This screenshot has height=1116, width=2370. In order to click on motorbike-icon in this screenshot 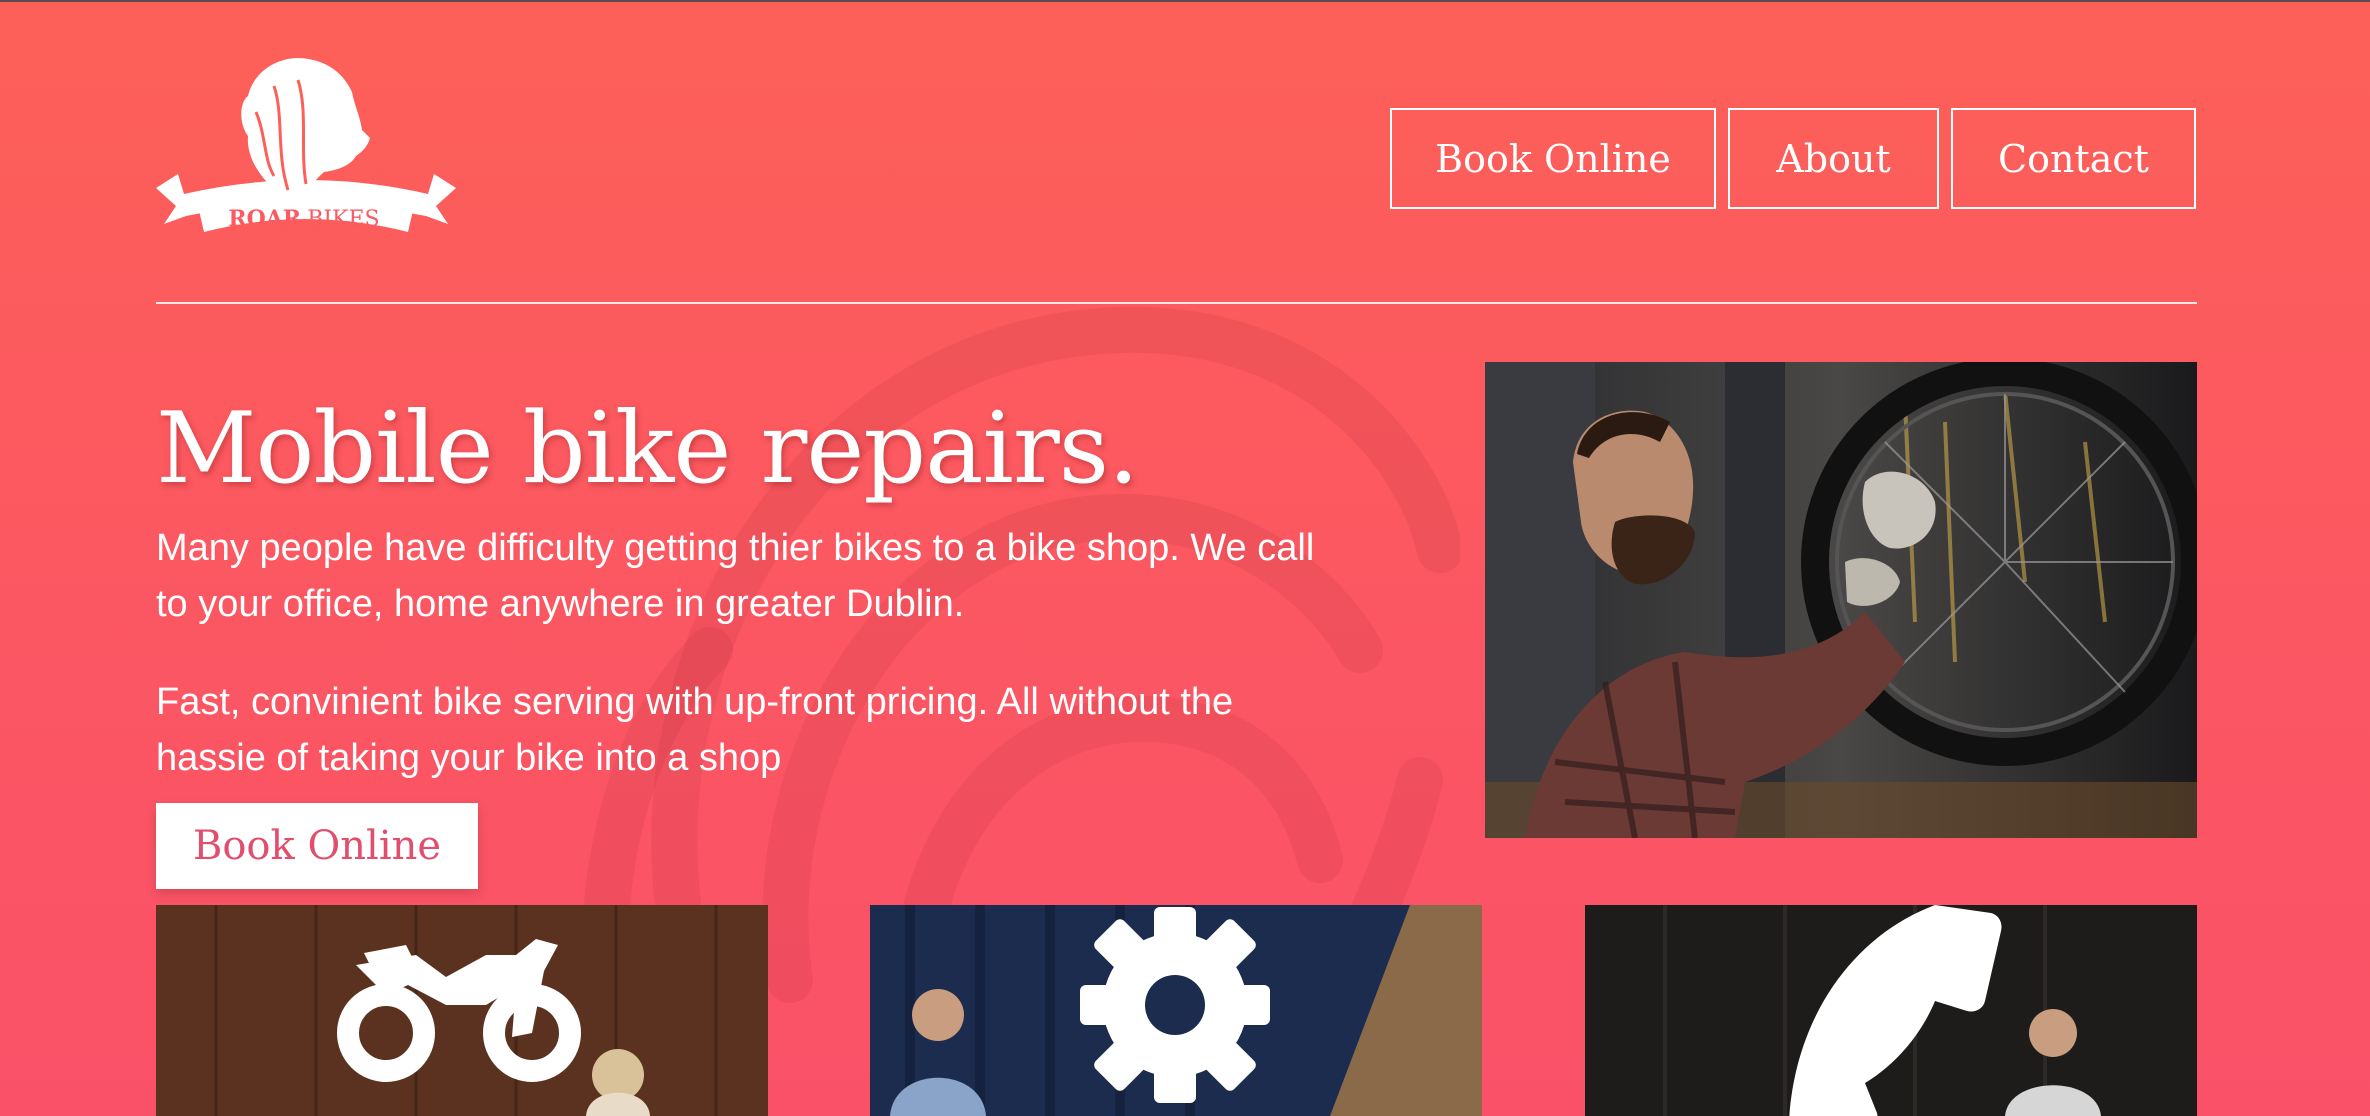, I will do `click(459, 1010)`.